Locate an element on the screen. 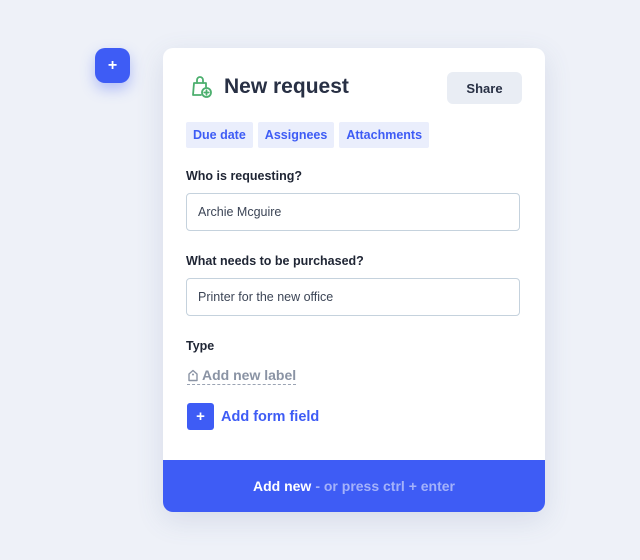 The width and height of the screenshot is (640, 560). type-label: Type is located at coordinates (200, 346).